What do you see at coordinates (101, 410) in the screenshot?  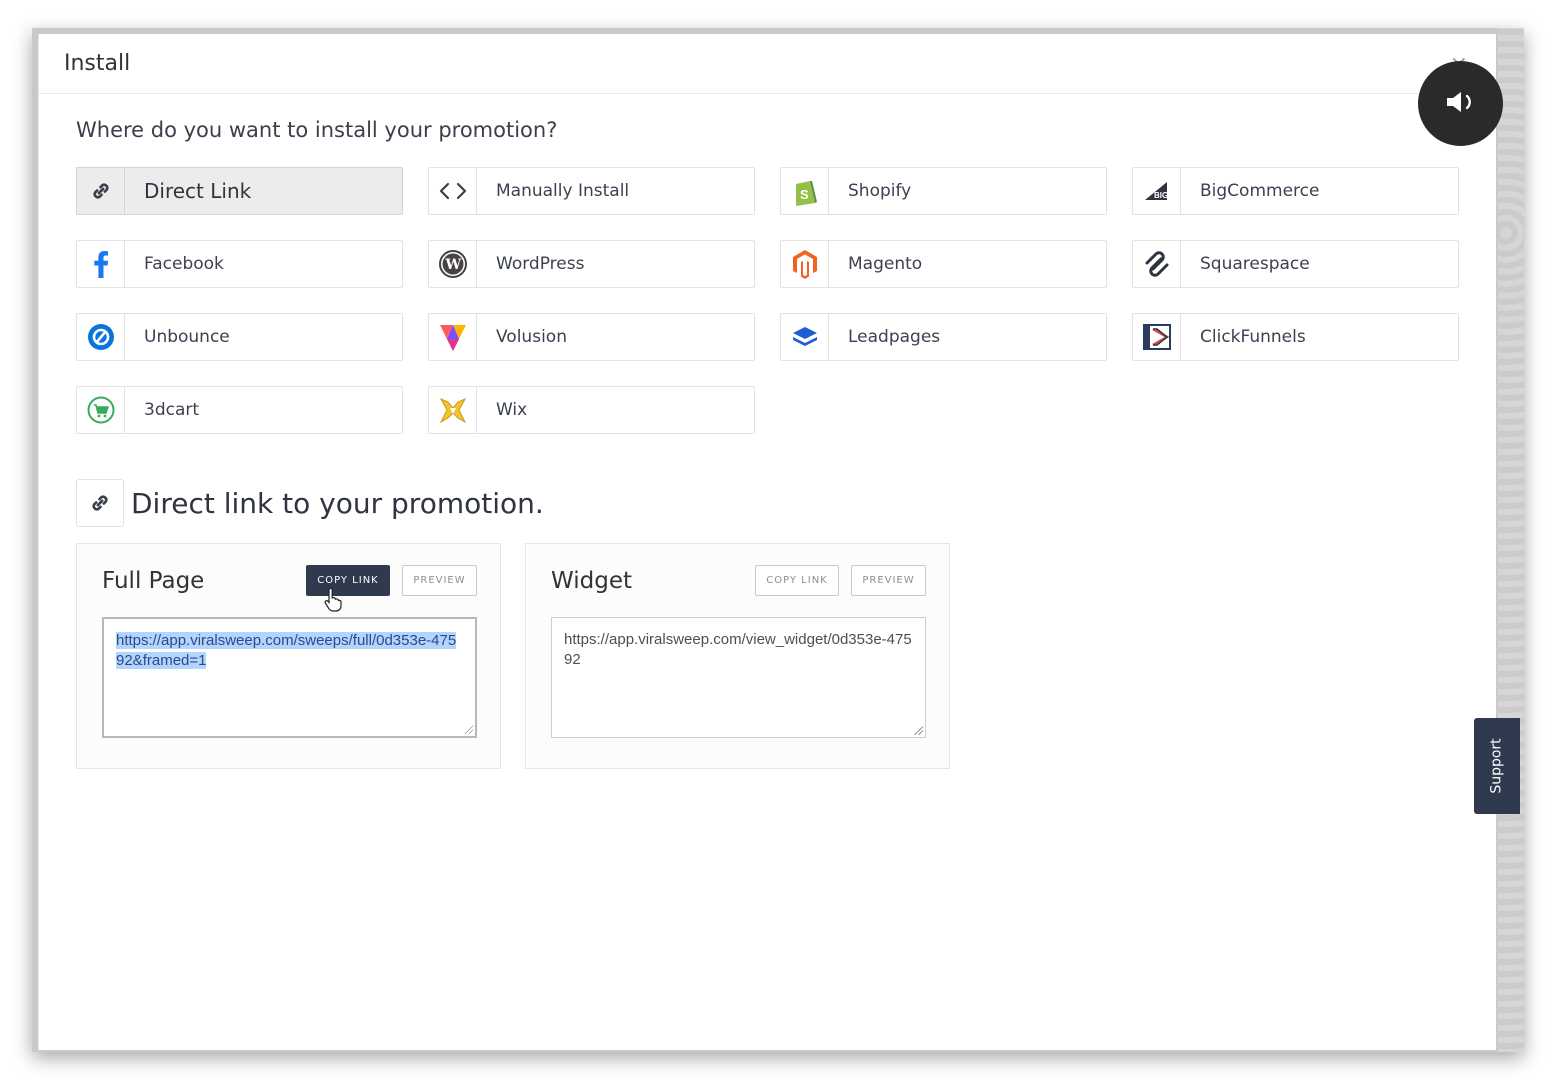 I see `3dcart-icon` at bounding box center [101, 410].